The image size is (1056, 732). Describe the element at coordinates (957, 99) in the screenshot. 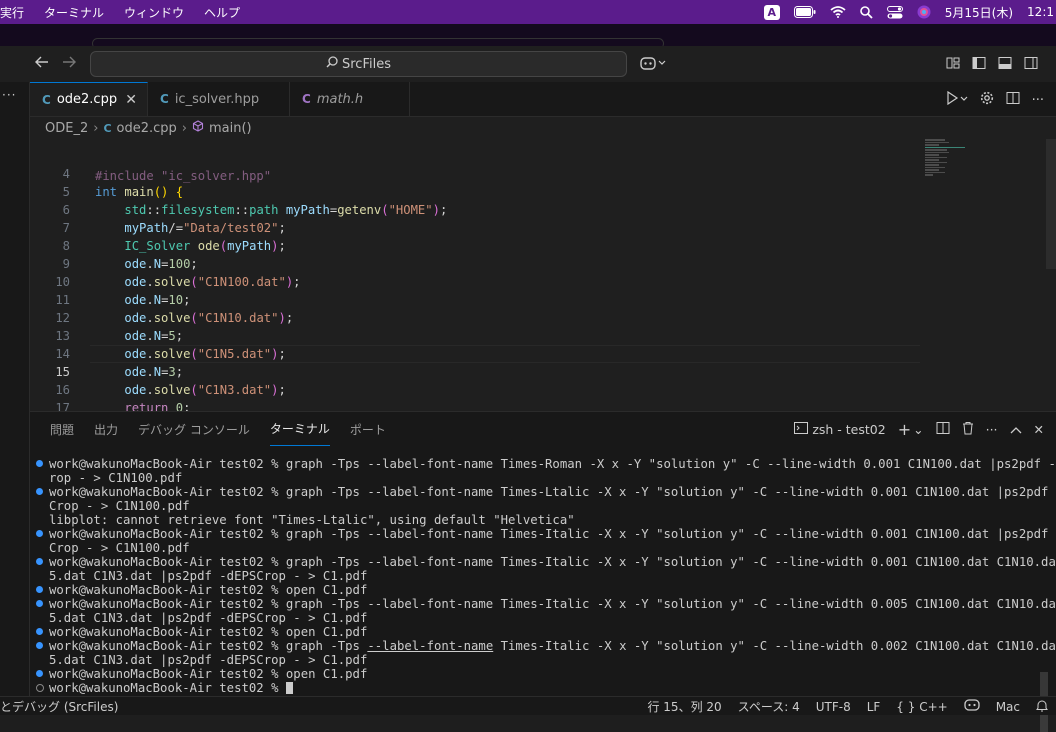

I see `run-debug-icon` at that location.